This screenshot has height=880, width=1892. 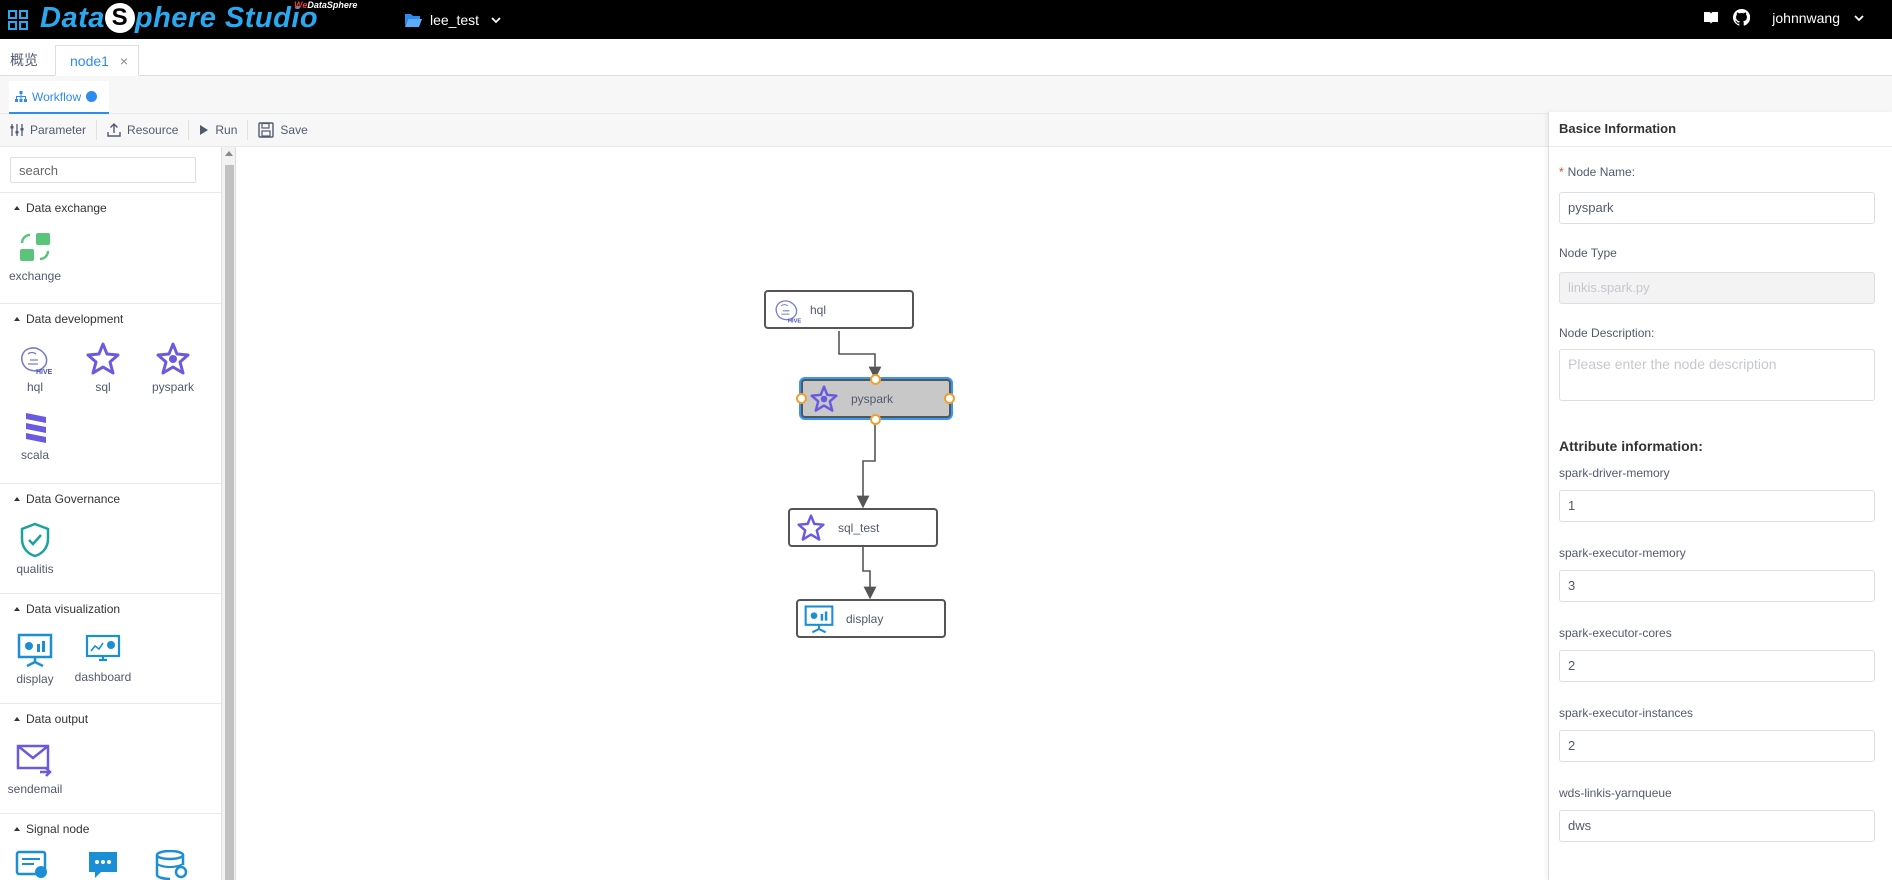 I want to click on folder-open-icon, so click(x=413, y=20).